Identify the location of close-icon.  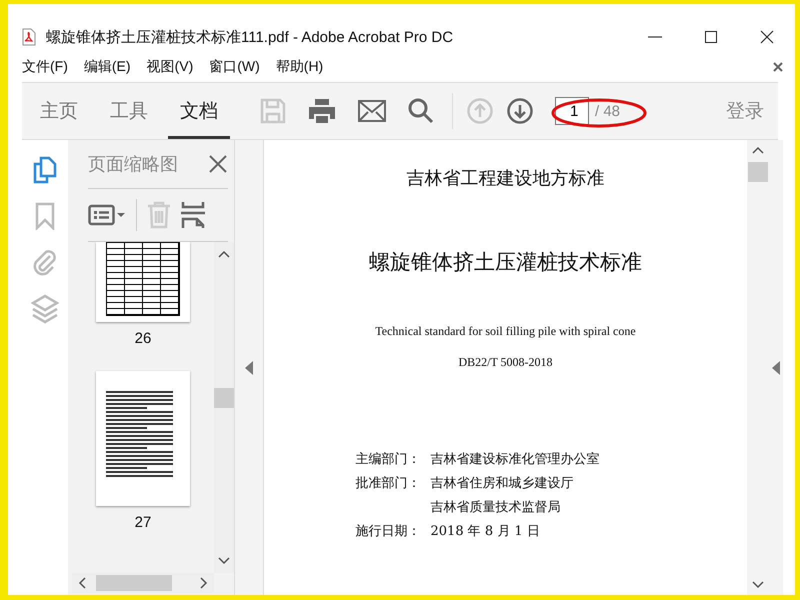
(767, 37).